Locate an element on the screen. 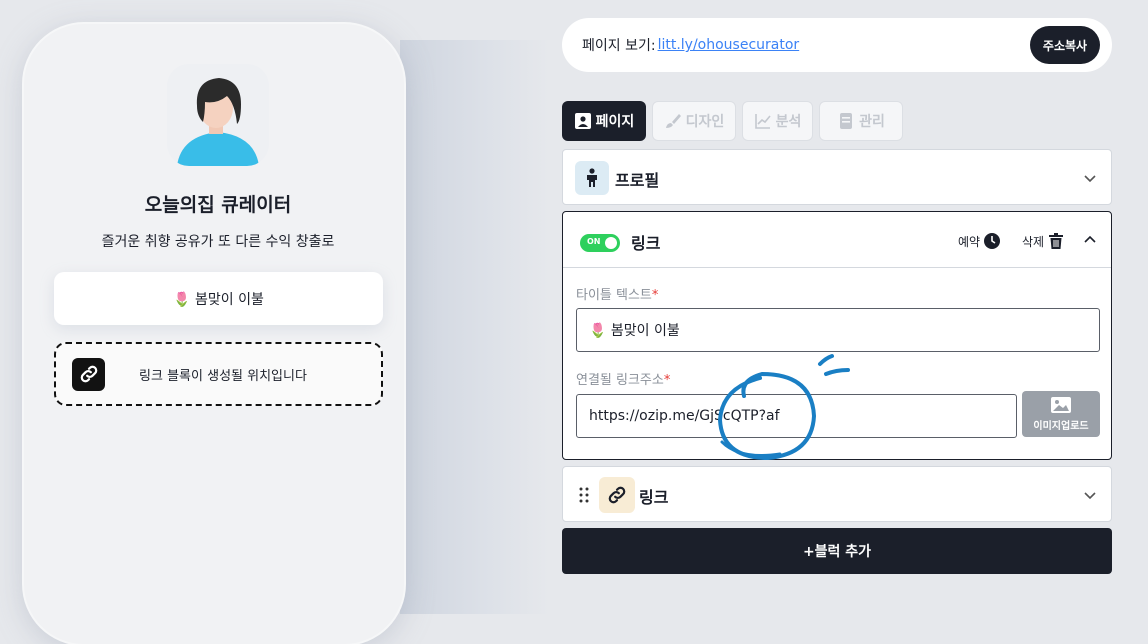 The image size is (1148, 644). person-icon is located at coordinates (592, 178).